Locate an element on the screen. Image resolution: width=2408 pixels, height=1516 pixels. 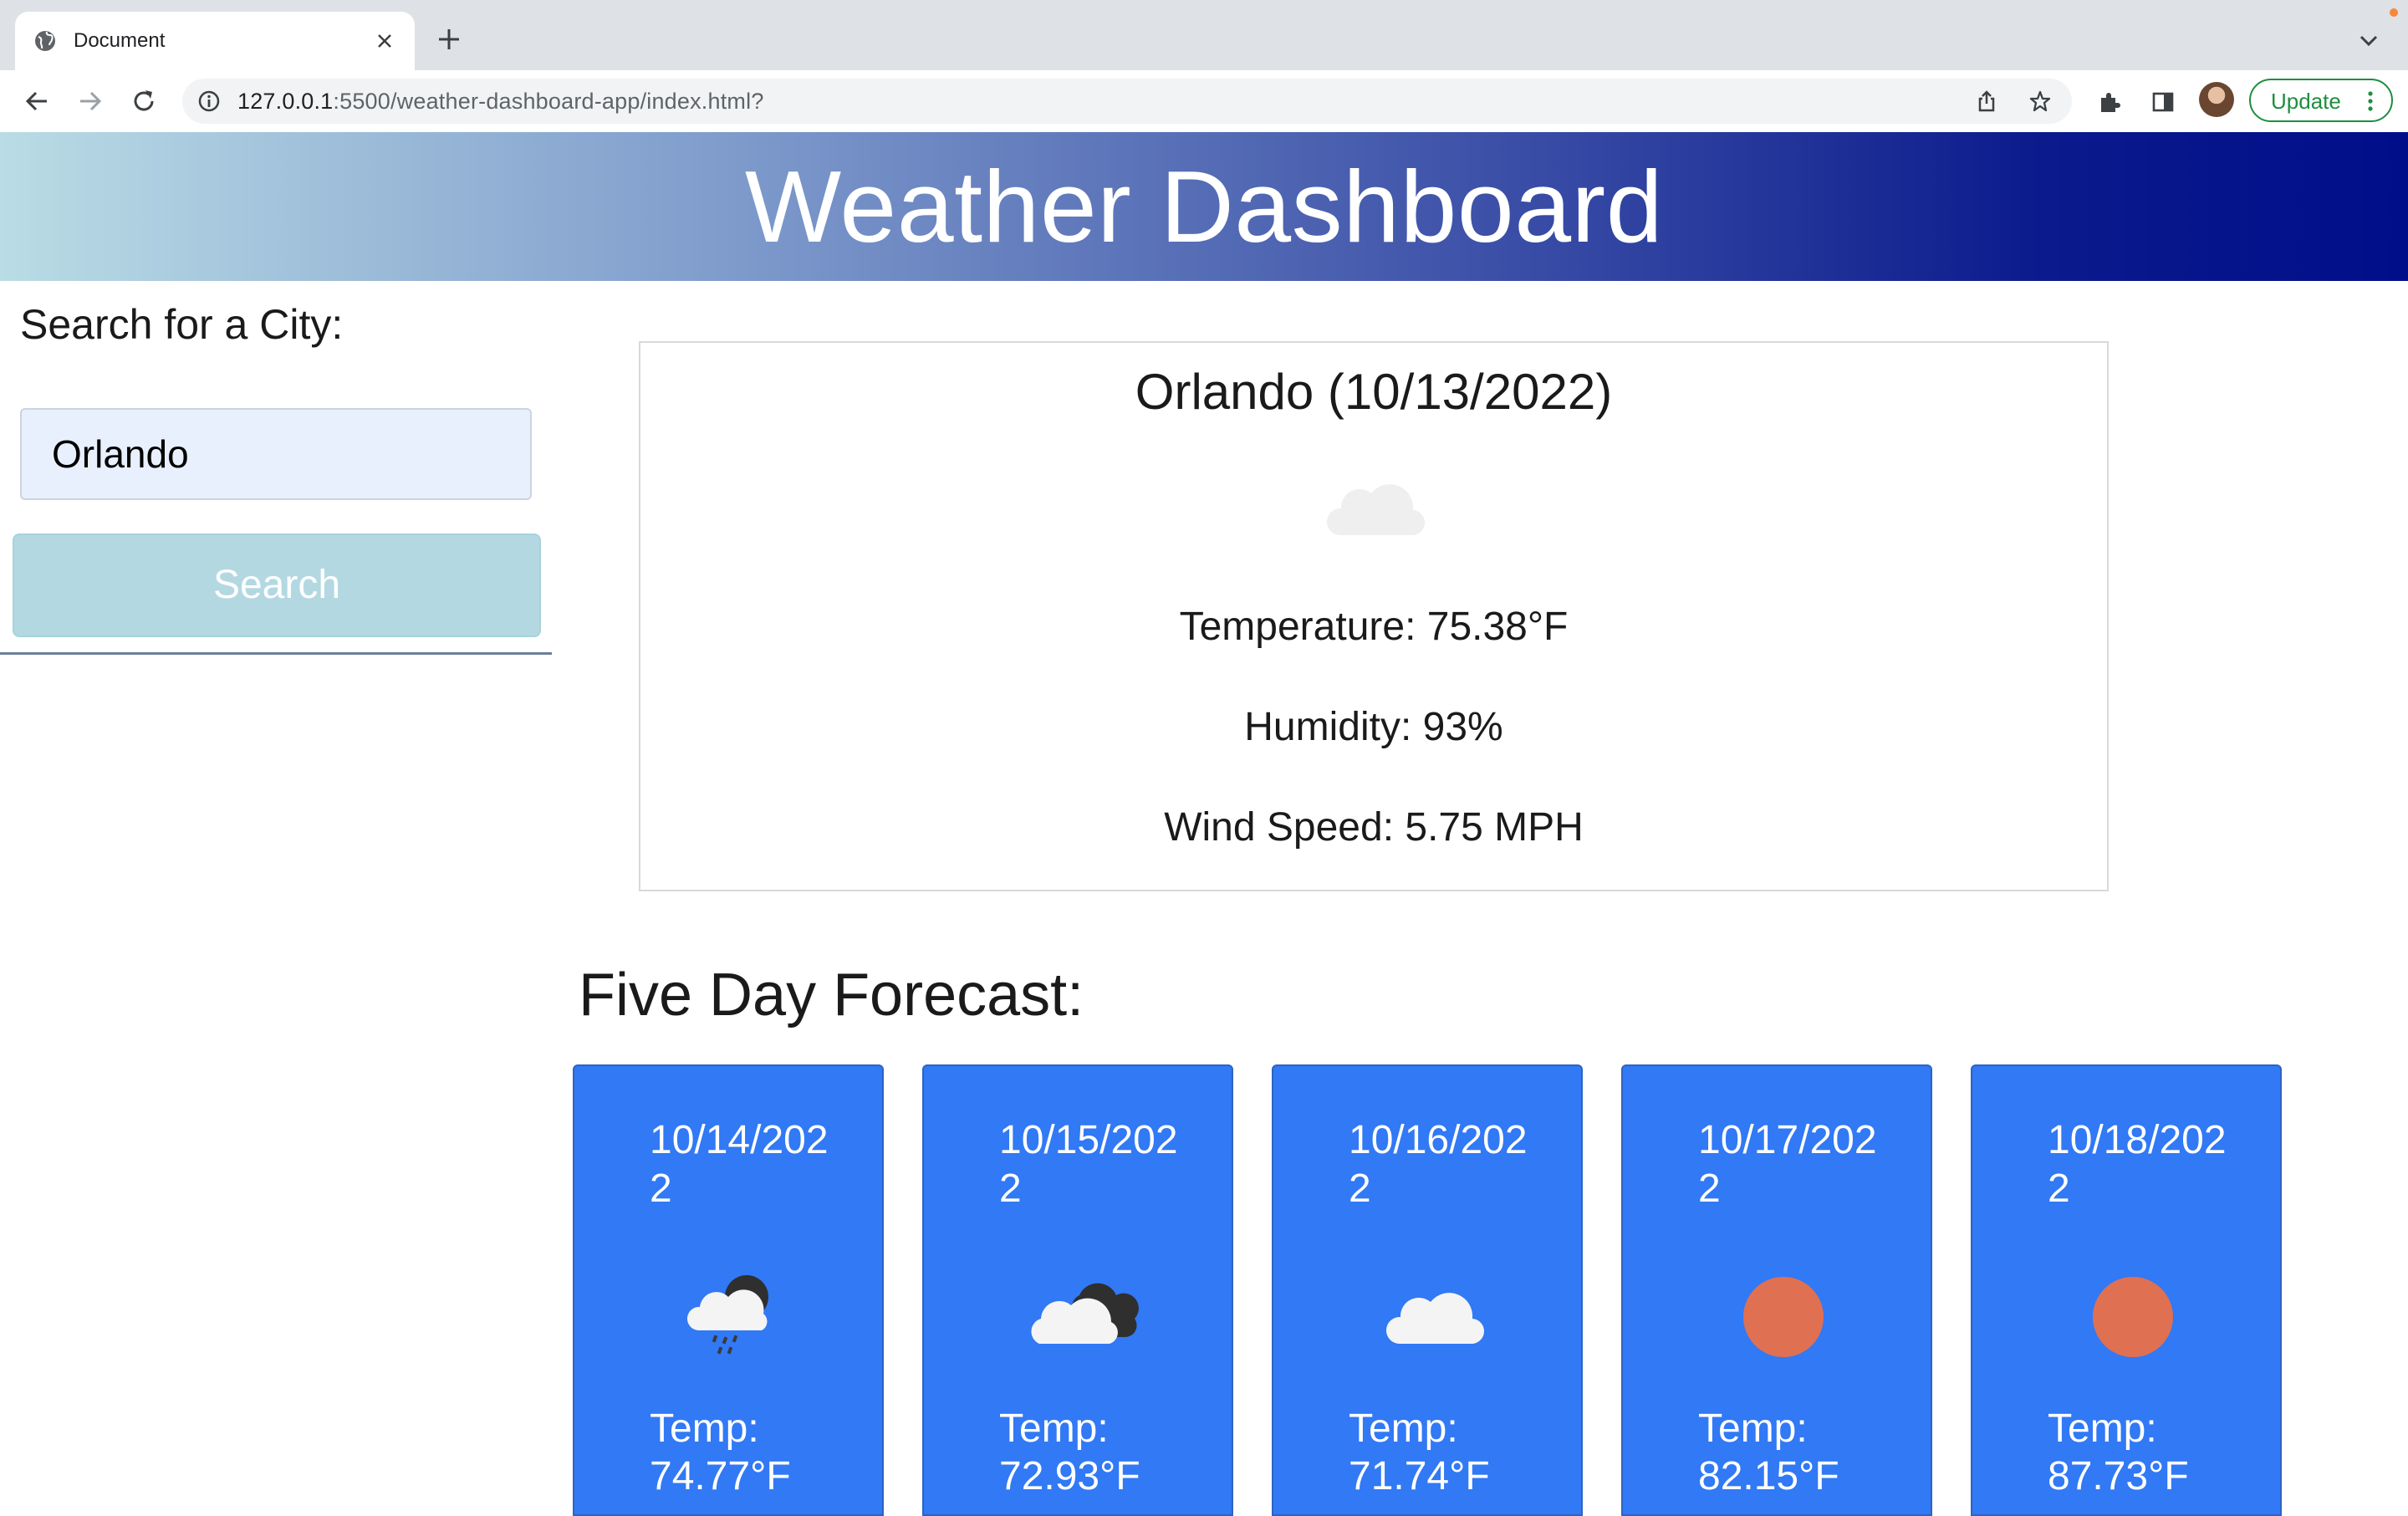
forecast-date: 10/18/2022 is located at coordinates (2138, 1164).